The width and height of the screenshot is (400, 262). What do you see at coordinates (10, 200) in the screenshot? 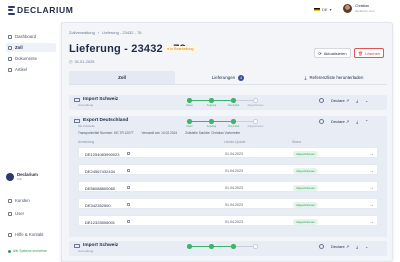
I see `customers-icon` at bounding box center [10, 200].